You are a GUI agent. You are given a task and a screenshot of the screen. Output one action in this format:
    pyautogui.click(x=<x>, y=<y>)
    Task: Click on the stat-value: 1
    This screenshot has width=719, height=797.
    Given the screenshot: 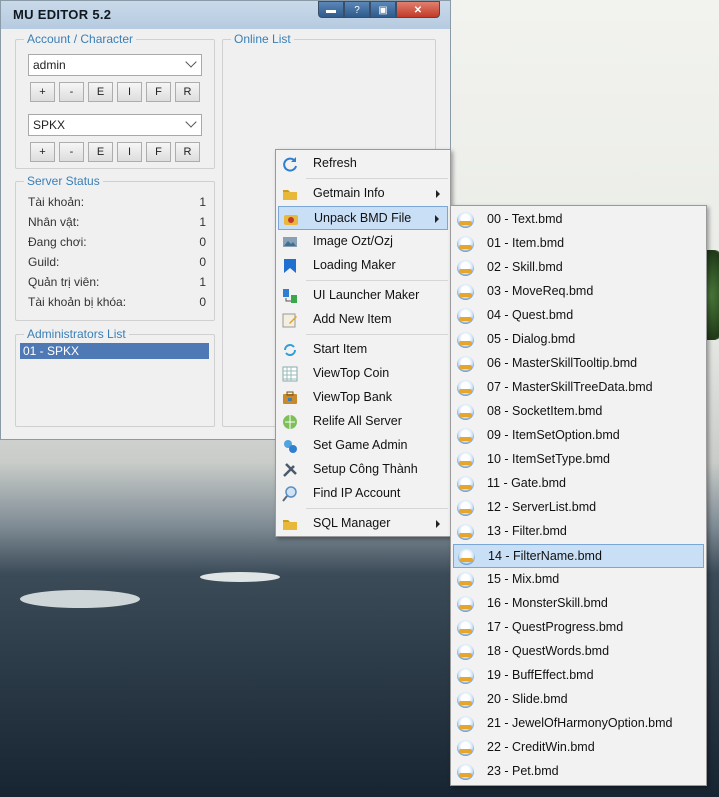 What is the action you would take?
    pyautogui.click(x=202, y=222)
    